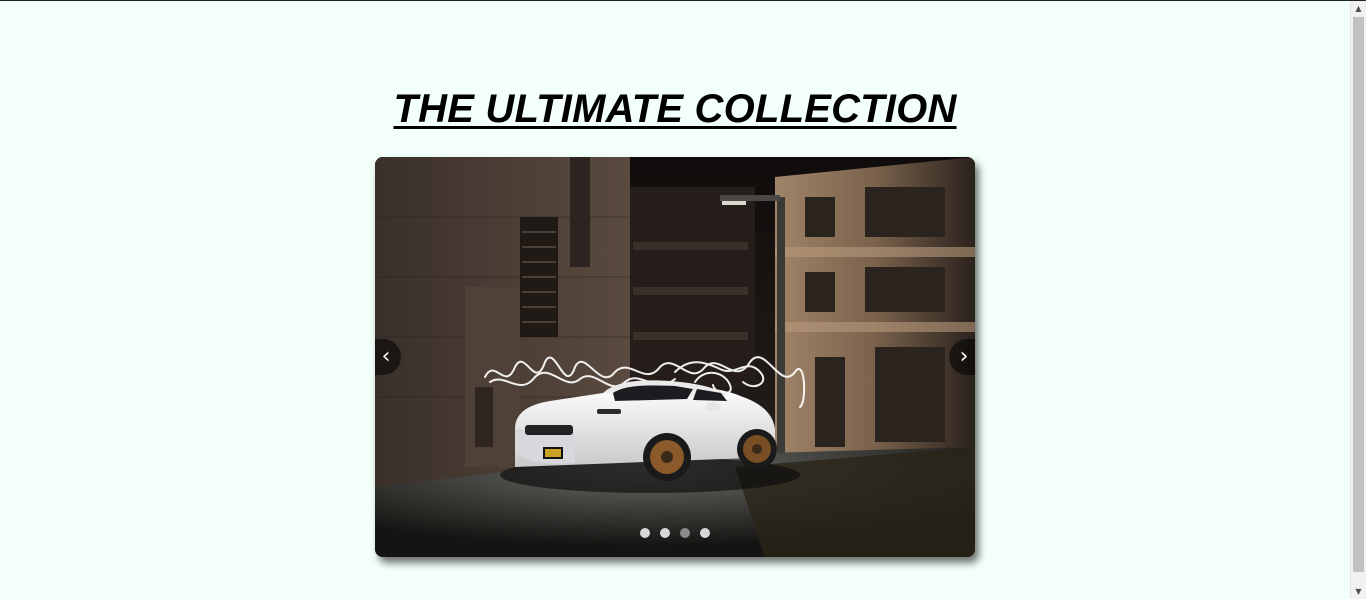  Describe the element at coordinates (1358, 591) in the screenshot. I see `scroll-down-arrow-icon: ▼` at that location.